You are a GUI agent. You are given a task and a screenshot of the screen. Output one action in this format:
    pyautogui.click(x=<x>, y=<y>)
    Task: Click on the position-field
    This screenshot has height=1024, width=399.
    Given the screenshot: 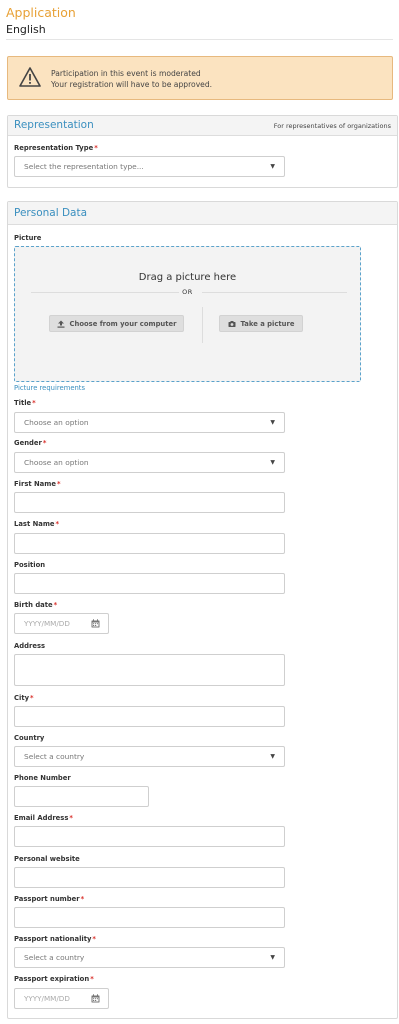 What is the action you would take?
    pyautogui.click(x=149, y=583)
    